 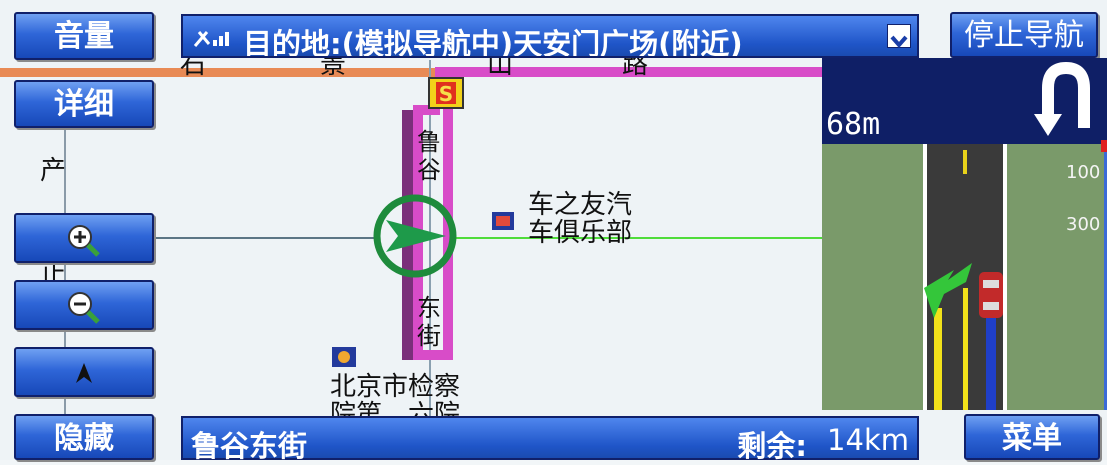 I want to click on zoom-in-icon, so click(x=84, y=241).